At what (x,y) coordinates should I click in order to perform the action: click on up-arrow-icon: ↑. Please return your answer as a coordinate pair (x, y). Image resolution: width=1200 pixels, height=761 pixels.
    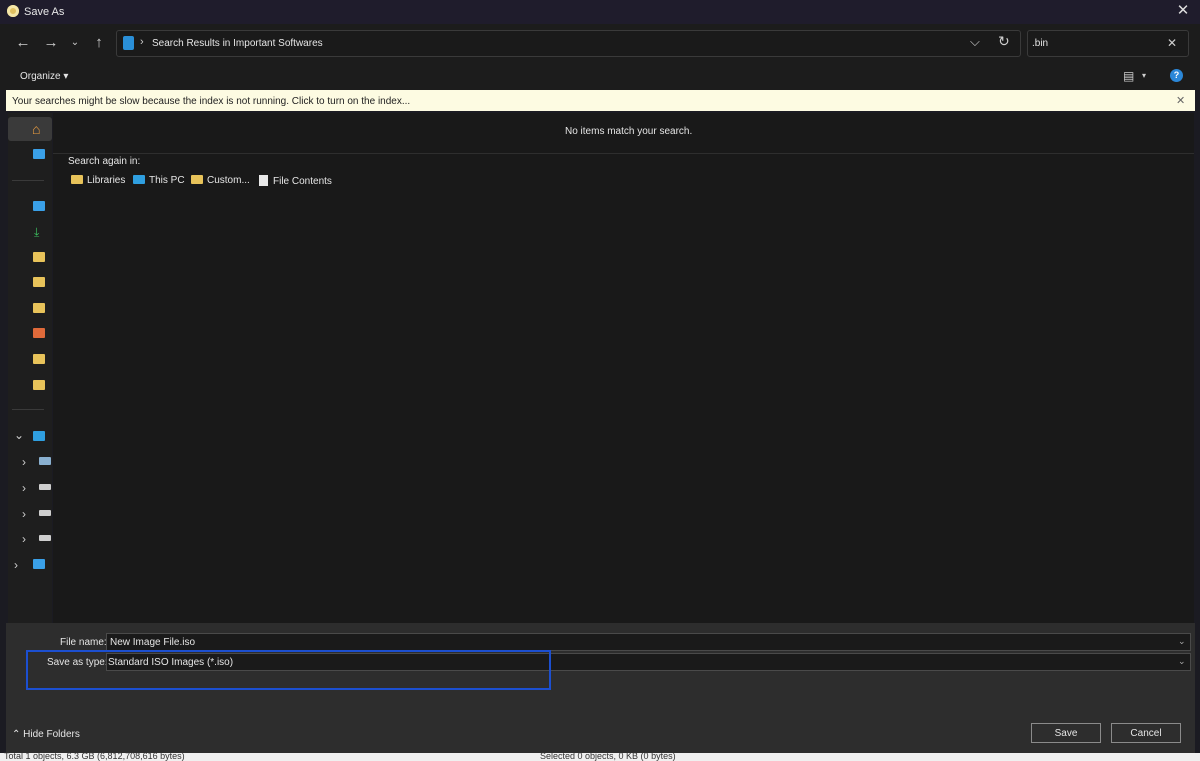
    Looking at the image, I should click on (99, 43).